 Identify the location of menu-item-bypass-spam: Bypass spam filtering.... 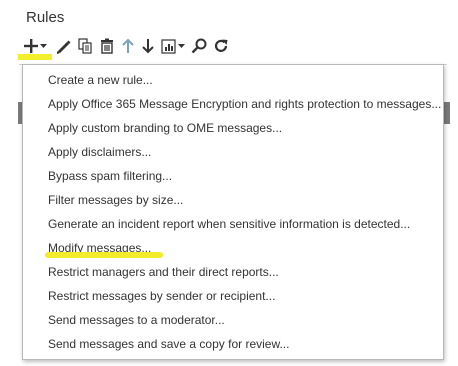
(110, 176).